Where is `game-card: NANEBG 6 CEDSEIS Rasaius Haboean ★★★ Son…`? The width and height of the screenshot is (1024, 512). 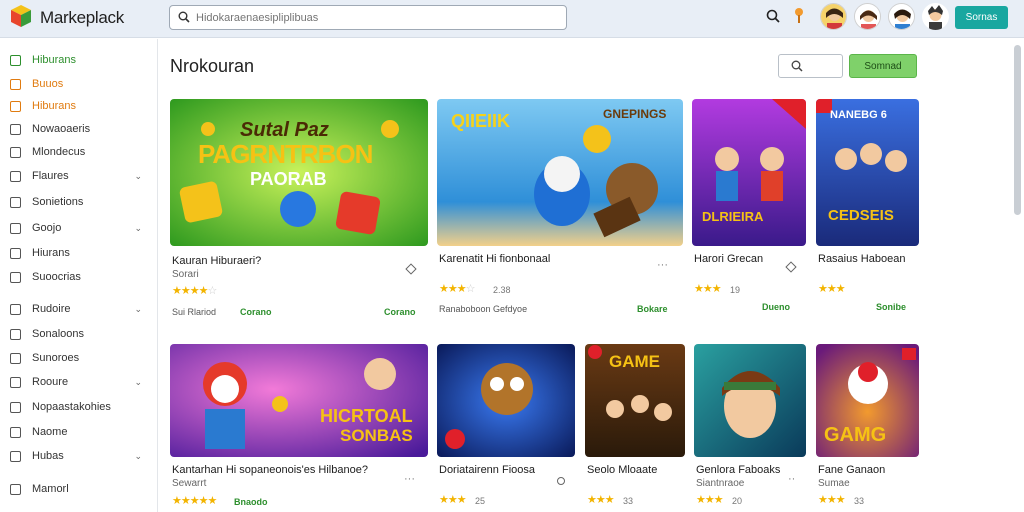 game-card: NANEBG 6 CEDSEIS Rasaius Haboean ★★★ Son… is located at coordinates (867, 211).